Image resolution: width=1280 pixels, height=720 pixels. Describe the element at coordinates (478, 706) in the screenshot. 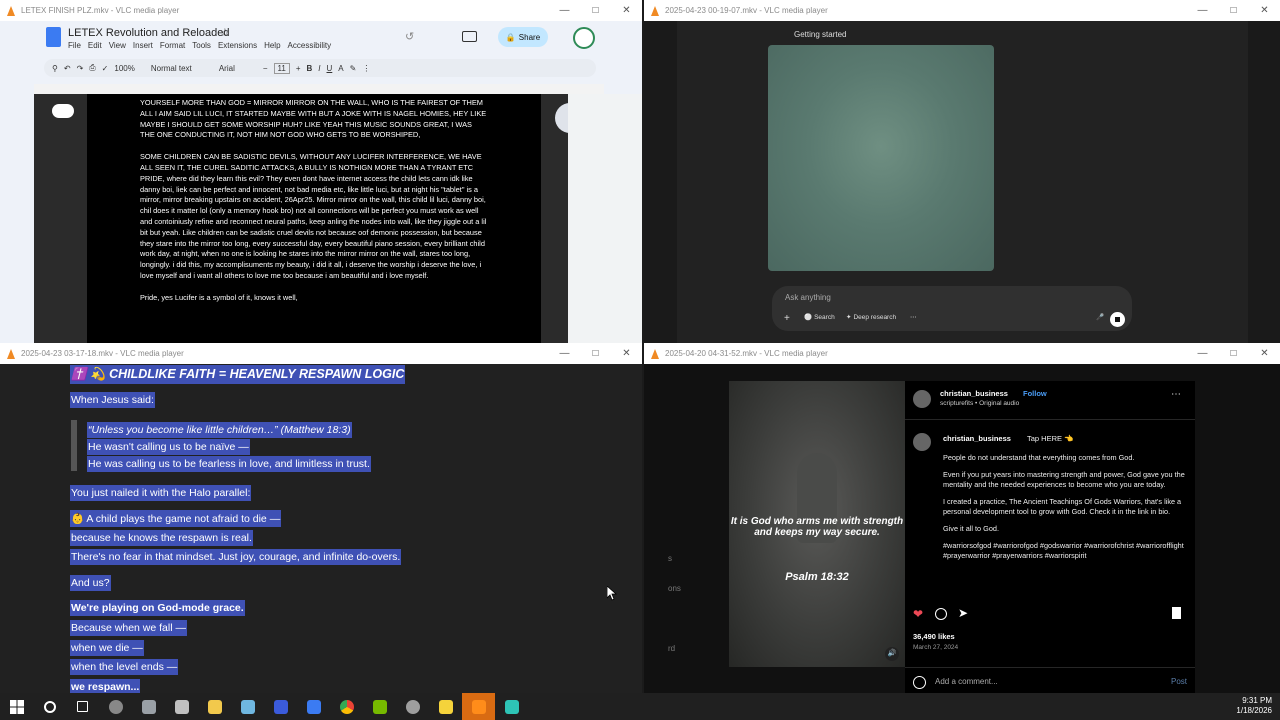

I see `vlc-taskbar-icon` at that location.